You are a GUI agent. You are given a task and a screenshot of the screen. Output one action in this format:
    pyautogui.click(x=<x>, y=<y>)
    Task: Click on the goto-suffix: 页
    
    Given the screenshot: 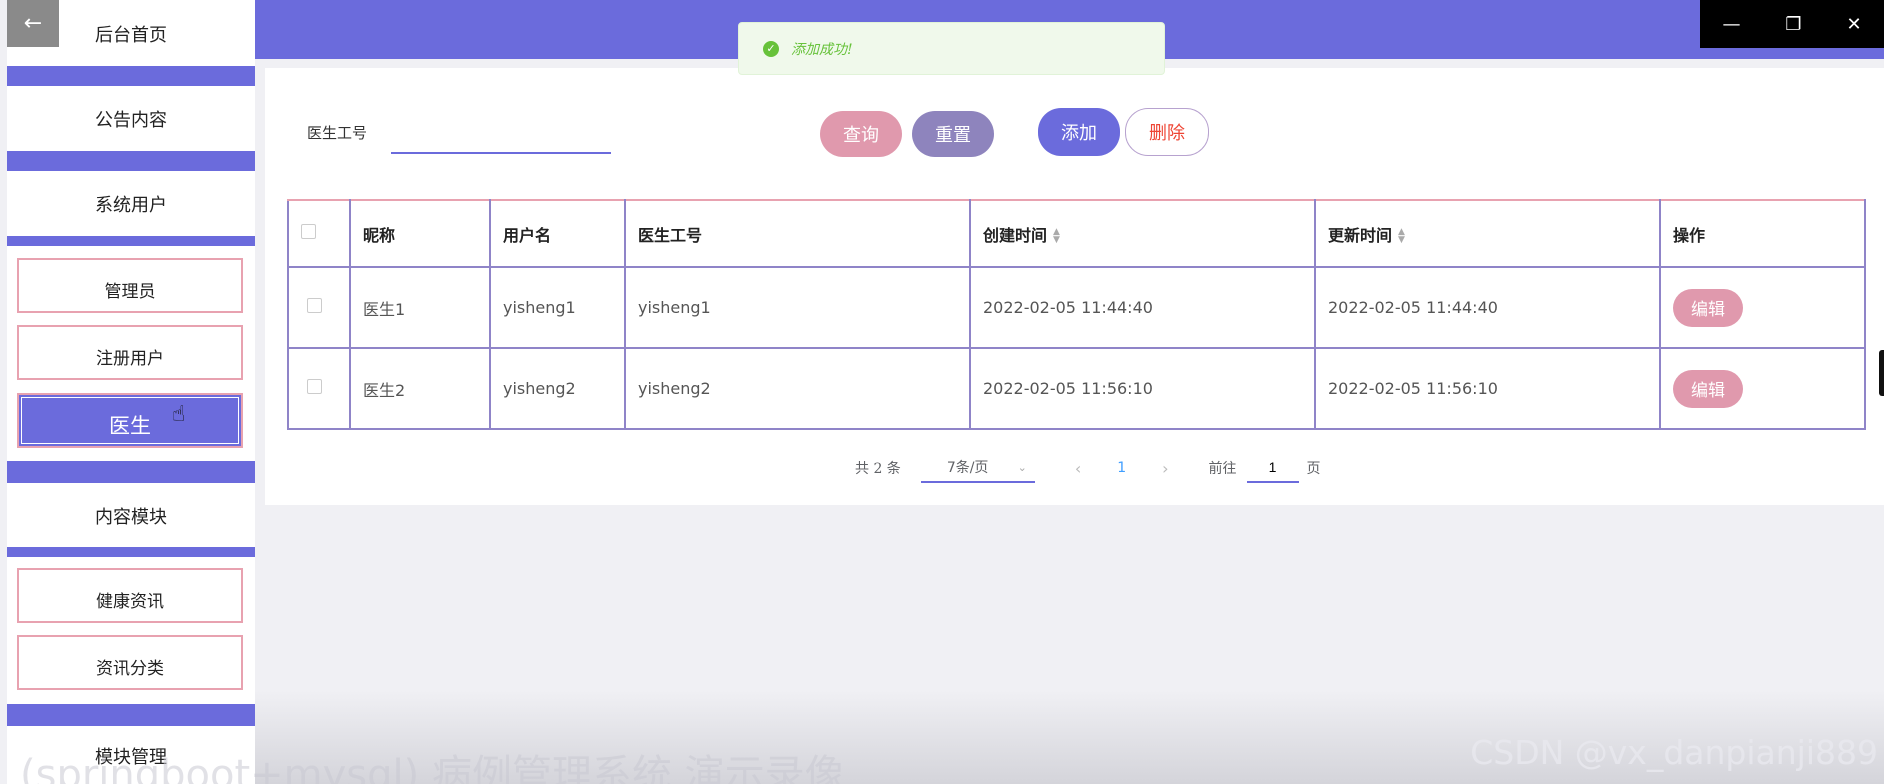 What is the action you would take?
    pyautogui.click(x=1313, y=469)
    